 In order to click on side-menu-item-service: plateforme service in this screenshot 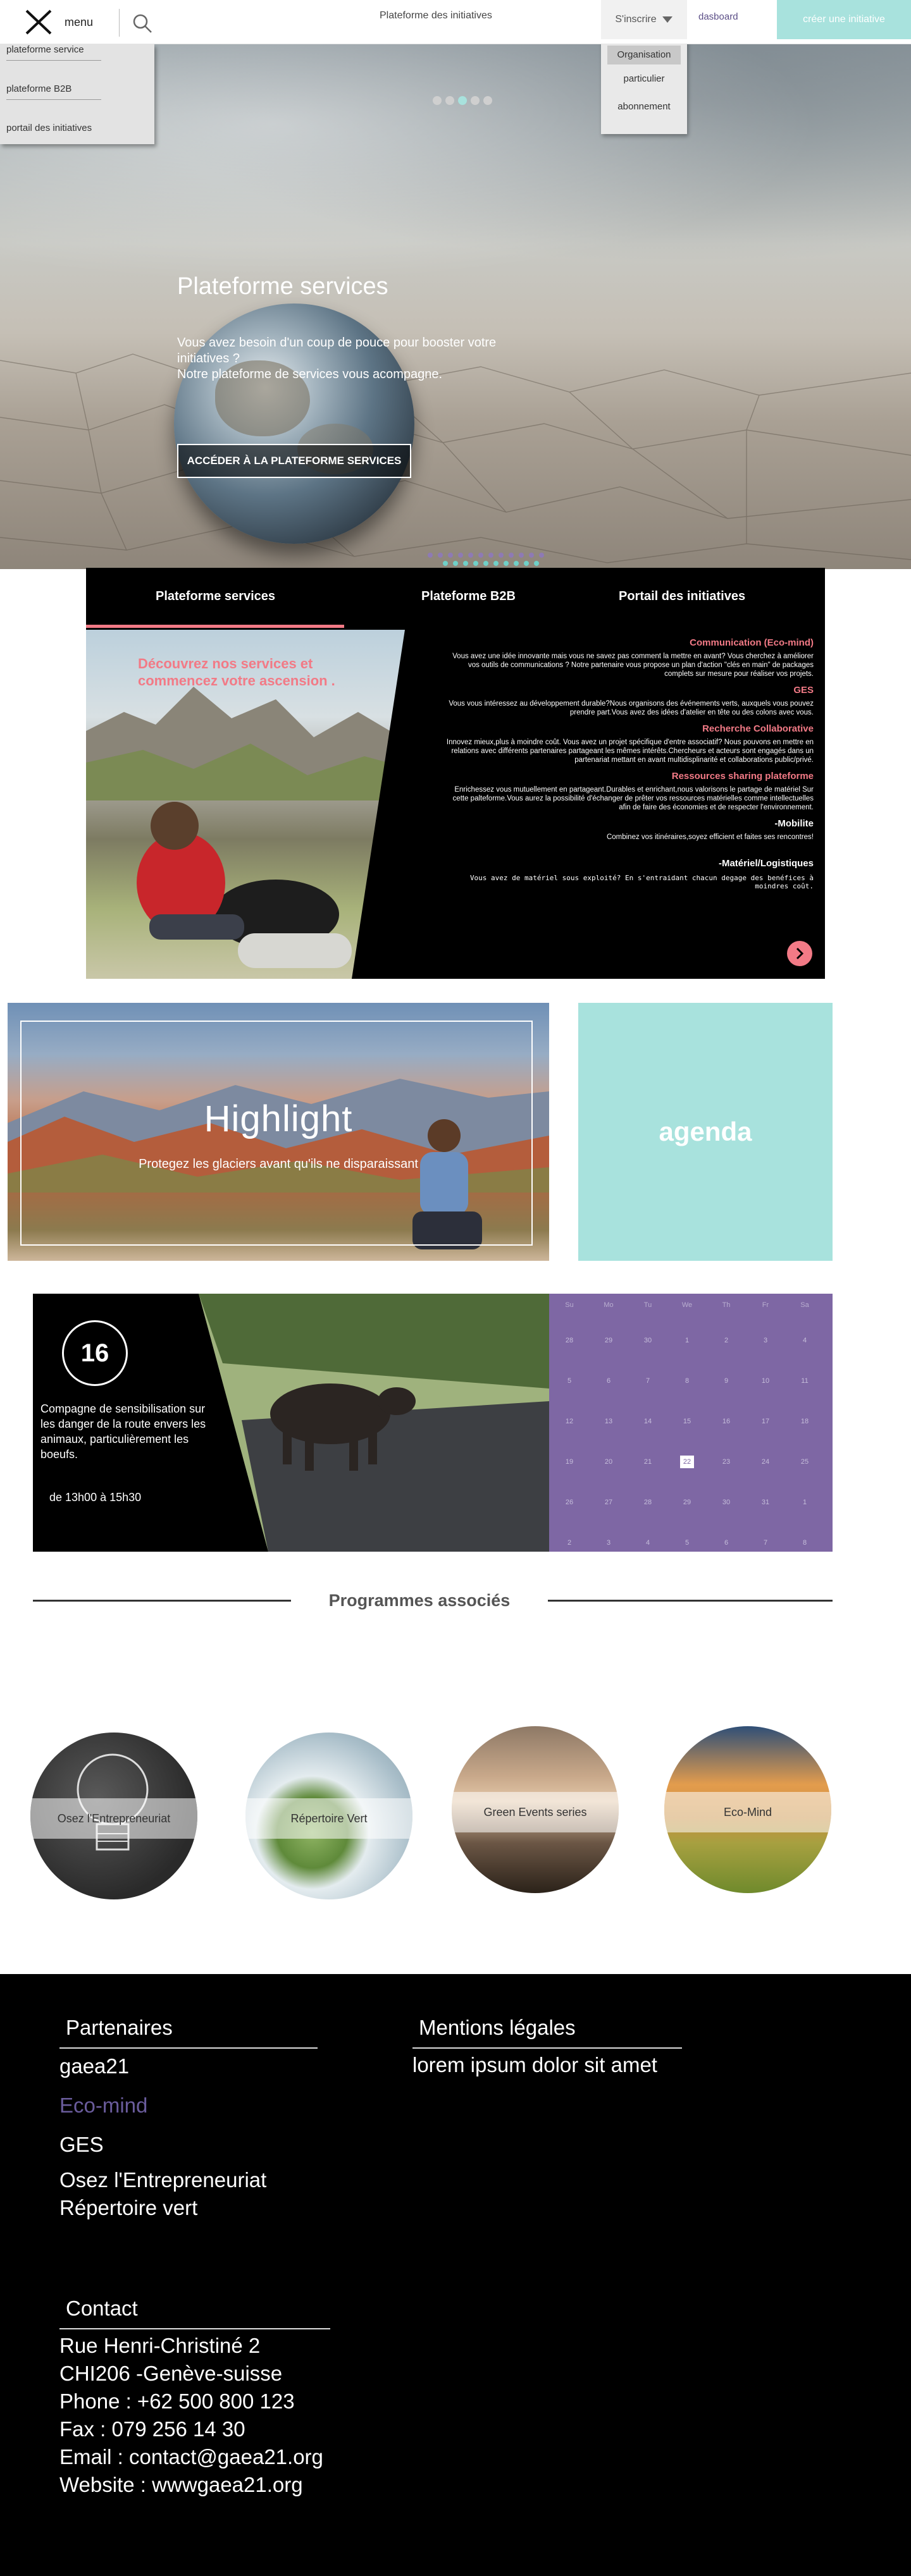, I will do `click(53, 52)`.